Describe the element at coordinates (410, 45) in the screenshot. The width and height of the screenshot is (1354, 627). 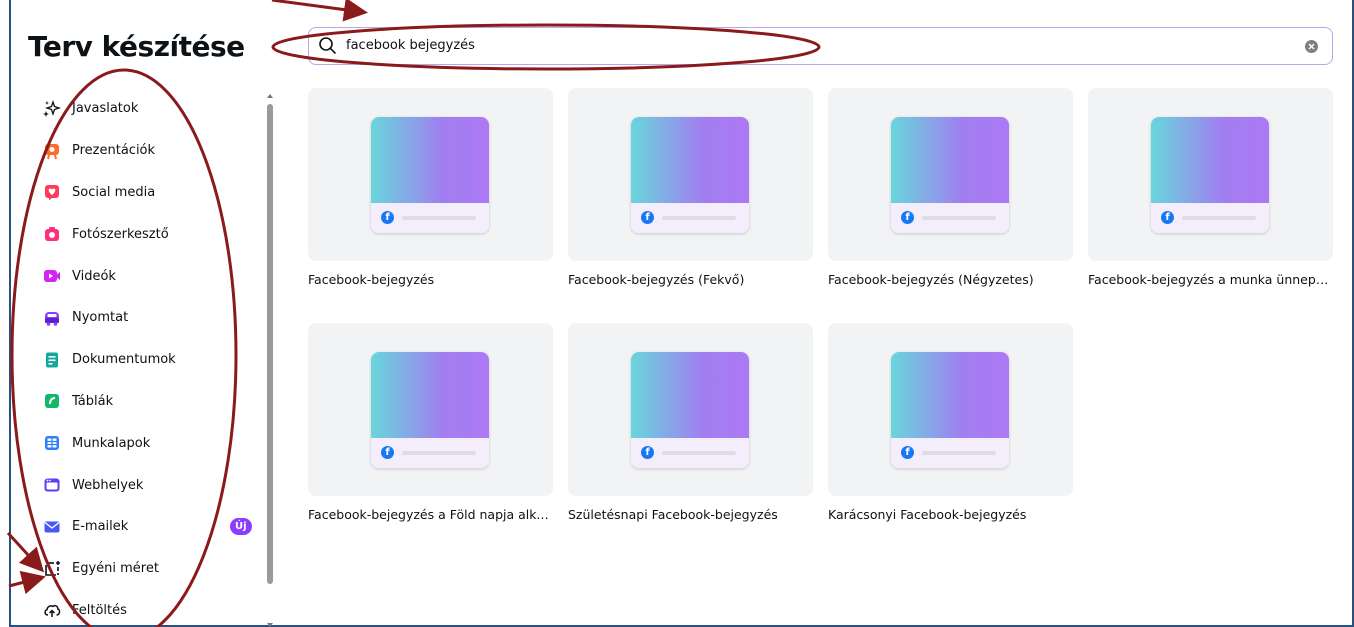
I see `search-input: facebook bejegyzés` at that location.